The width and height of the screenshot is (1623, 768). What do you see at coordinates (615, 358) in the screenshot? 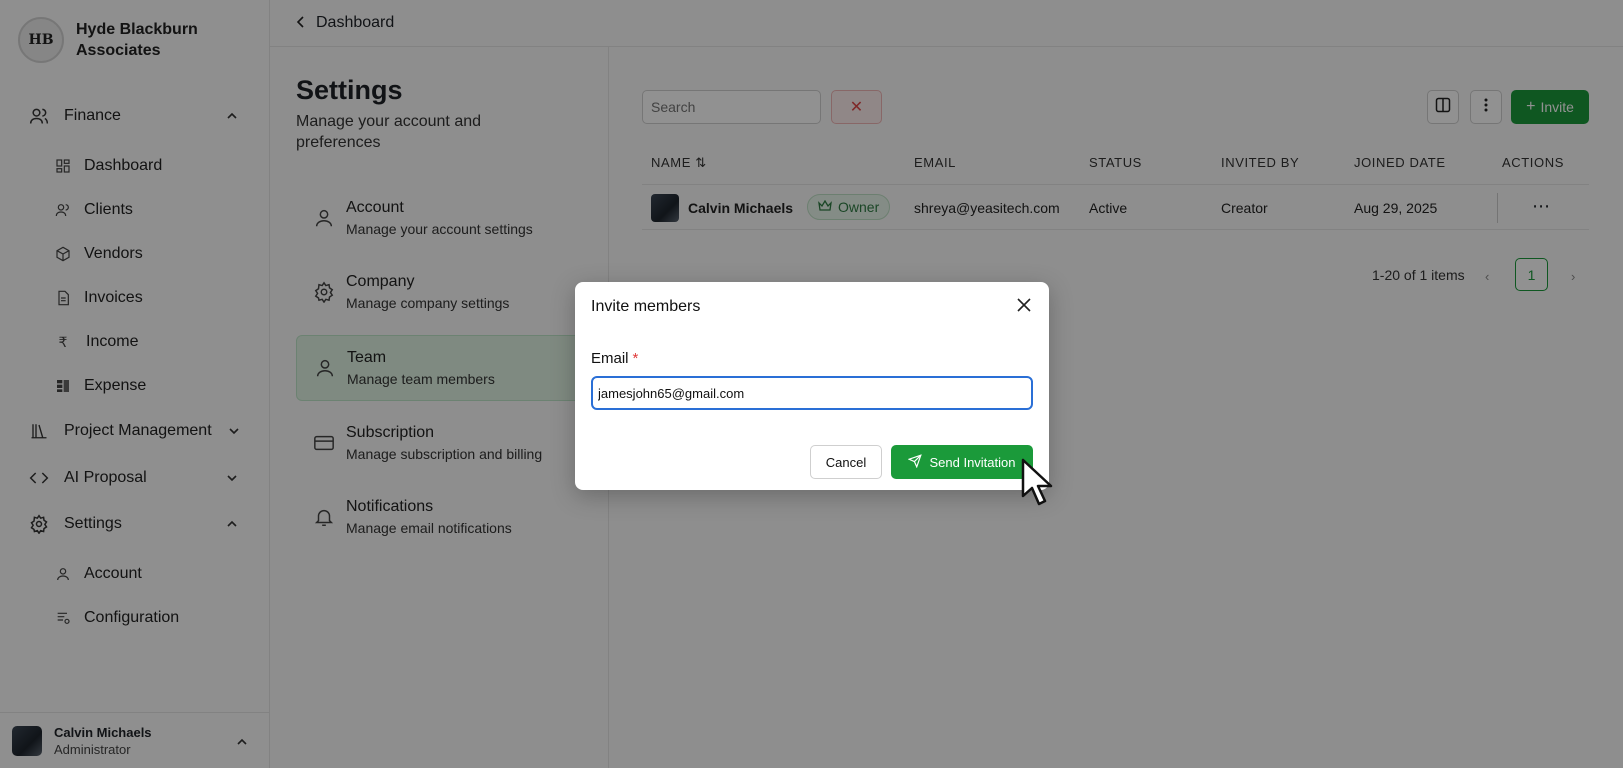
I see `email-label: Email *` at bounding box center [615, 358].